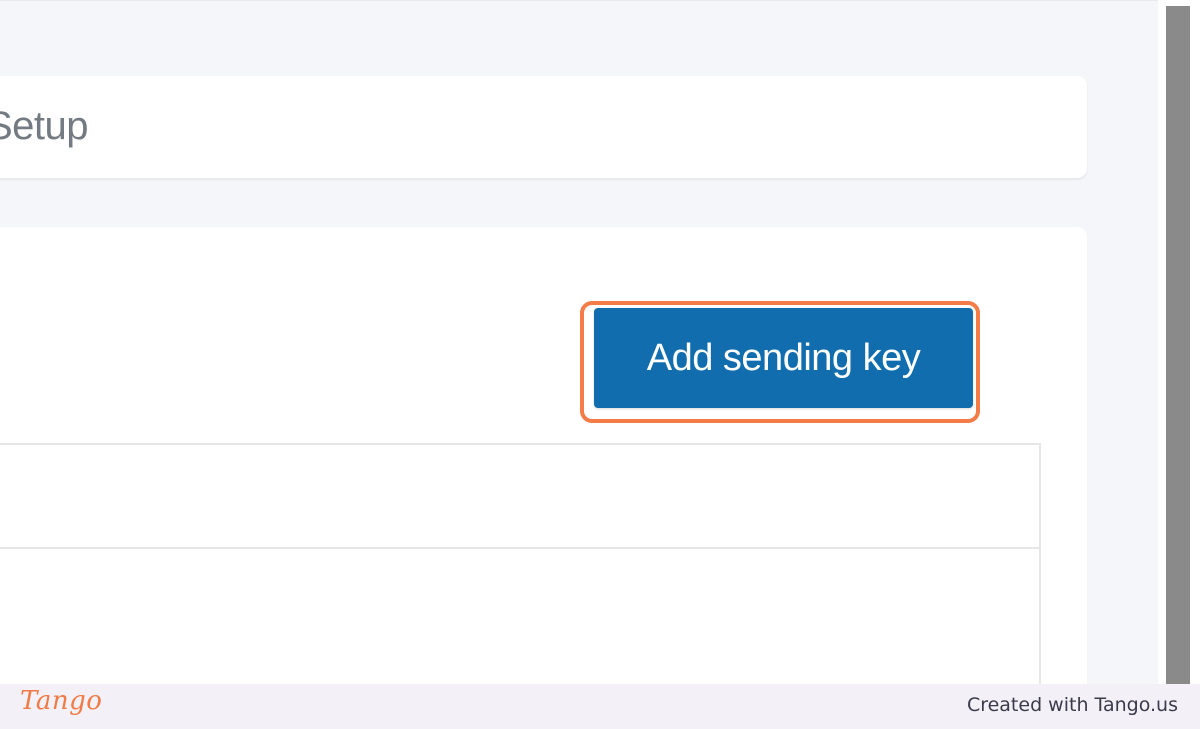 The image size is (1200, 729). What do you see at coordinates (519, 548) in the screenshot?
I see `table-row-divider` at bounding box center [519, 548].